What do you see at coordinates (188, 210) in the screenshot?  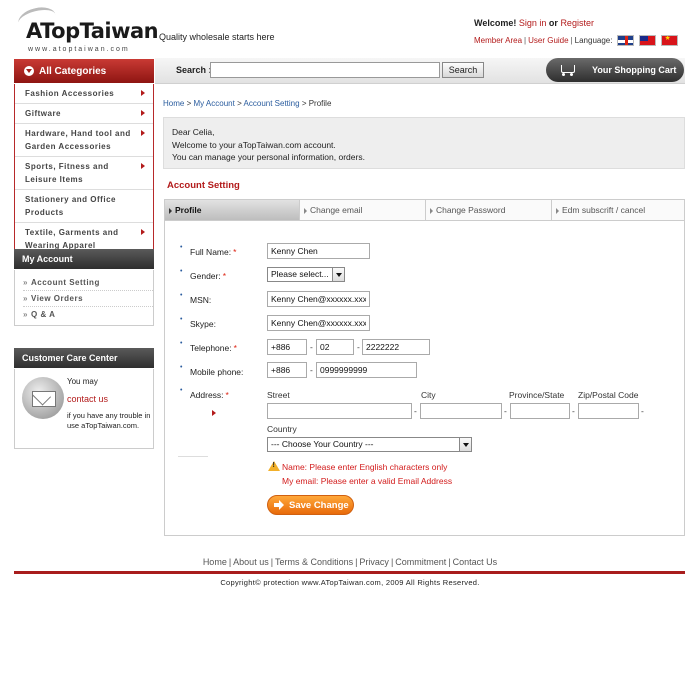 I see `tab-label: Profile` at bounding box center [188, 210].